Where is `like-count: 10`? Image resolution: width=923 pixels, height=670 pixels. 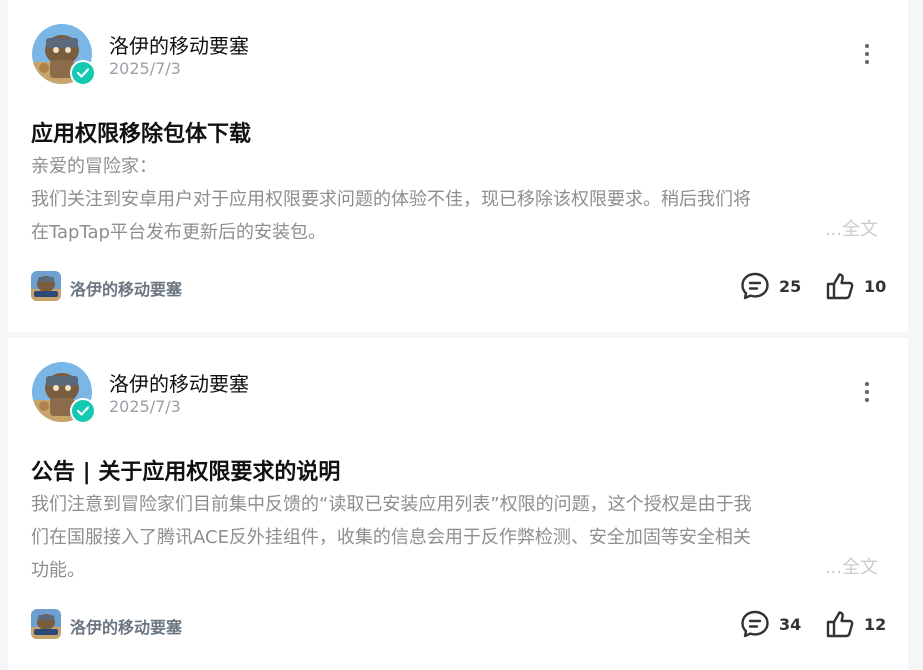 like-count: 10 is located at coordinates (875, 286).